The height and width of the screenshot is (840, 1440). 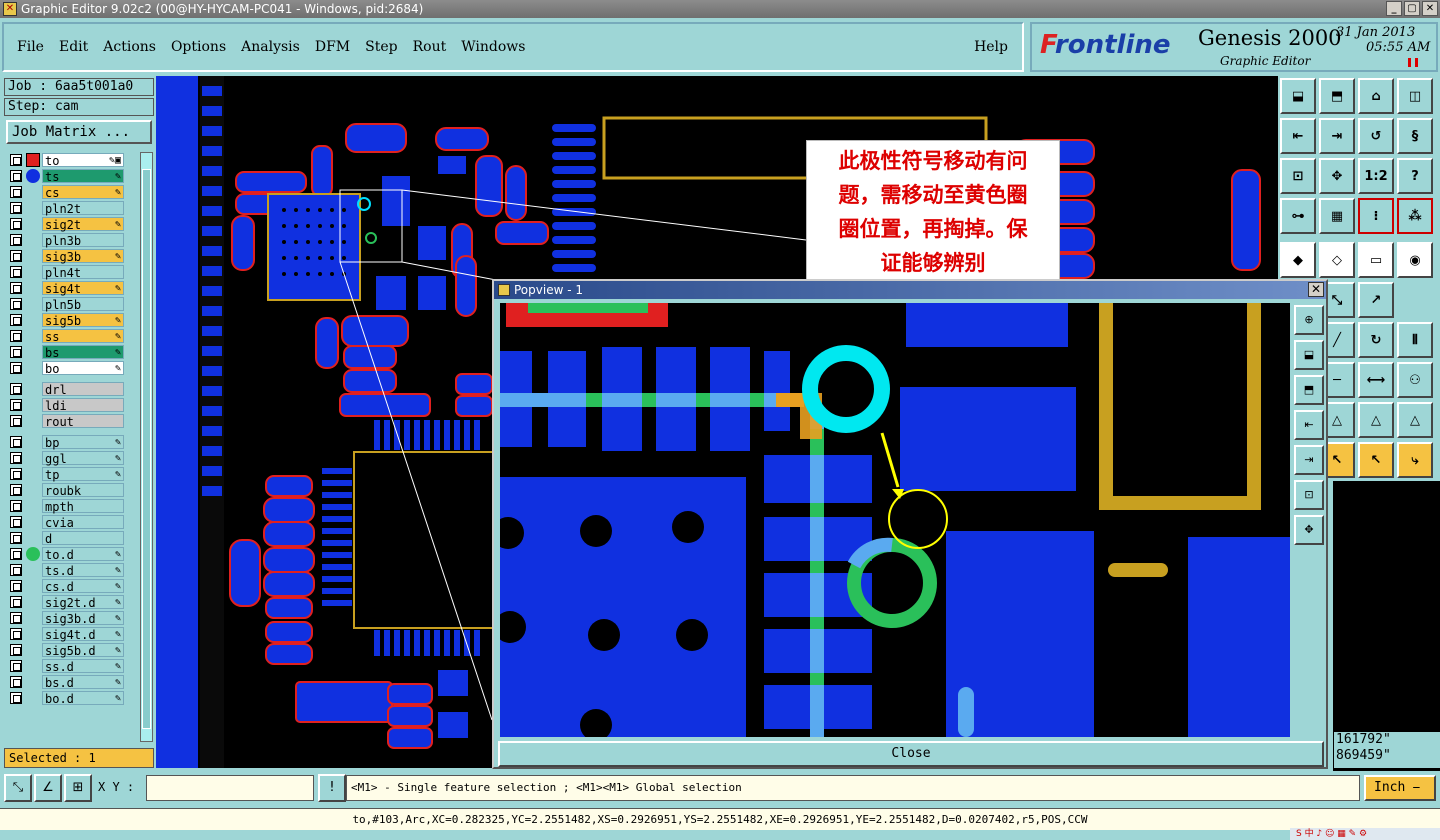 I want to click on layer-name: sig2t ✎, so click(x=83, y=224).